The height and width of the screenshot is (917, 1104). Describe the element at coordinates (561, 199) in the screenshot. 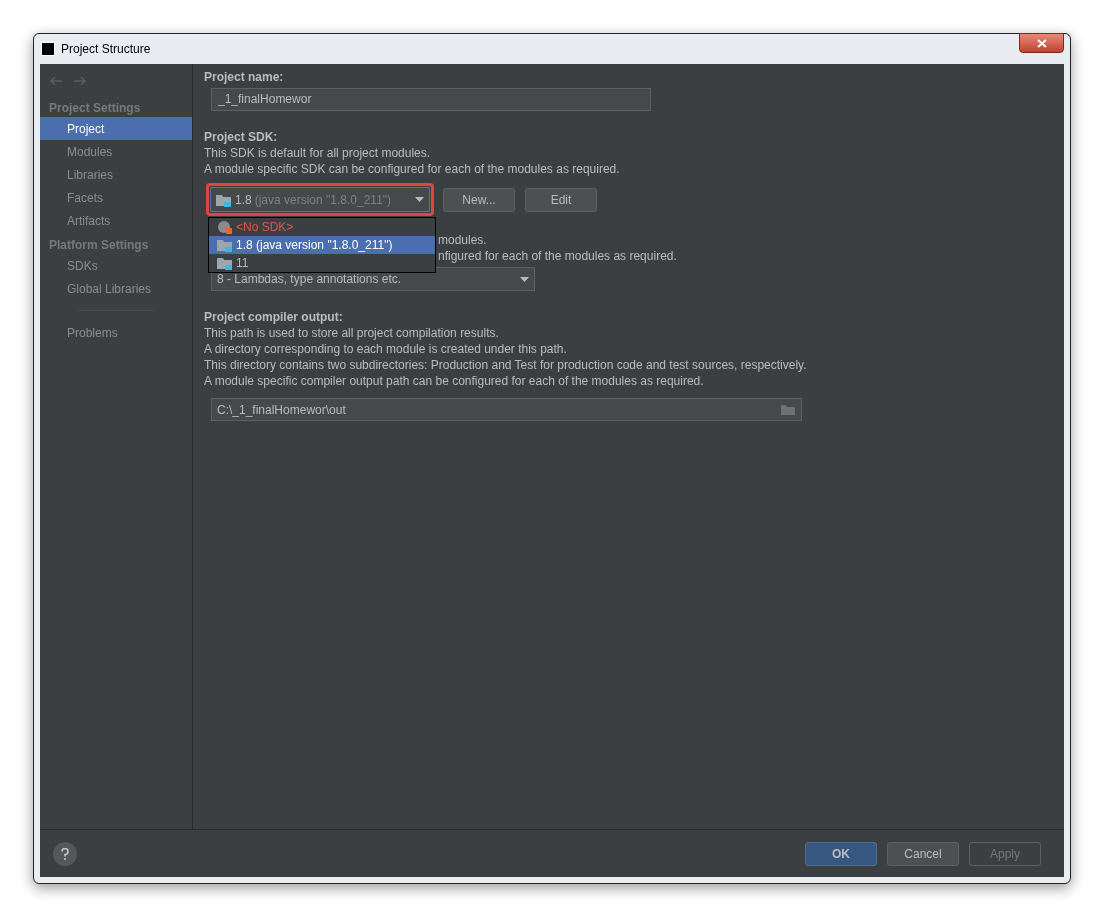

I see `sdk-button: Edit` at that location.